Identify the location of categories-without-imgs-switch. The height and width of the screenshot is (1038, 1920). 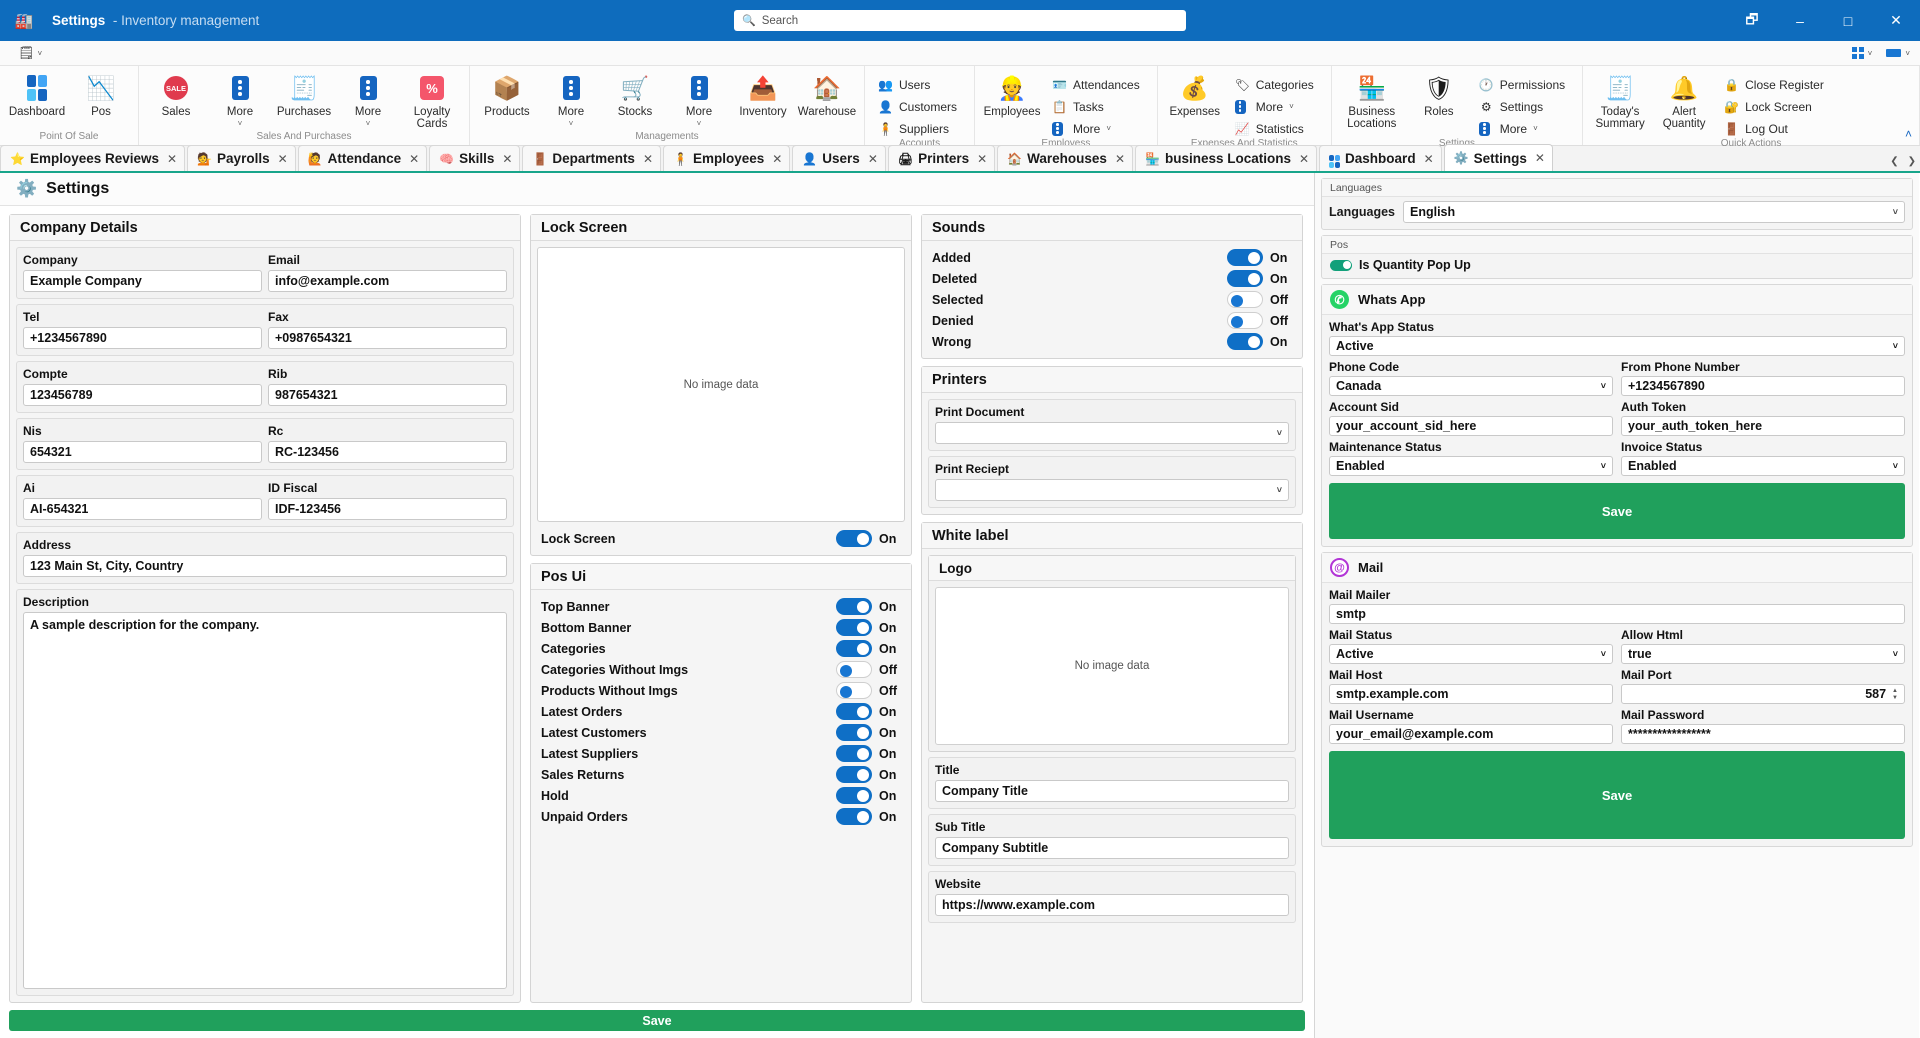
(854, 669).